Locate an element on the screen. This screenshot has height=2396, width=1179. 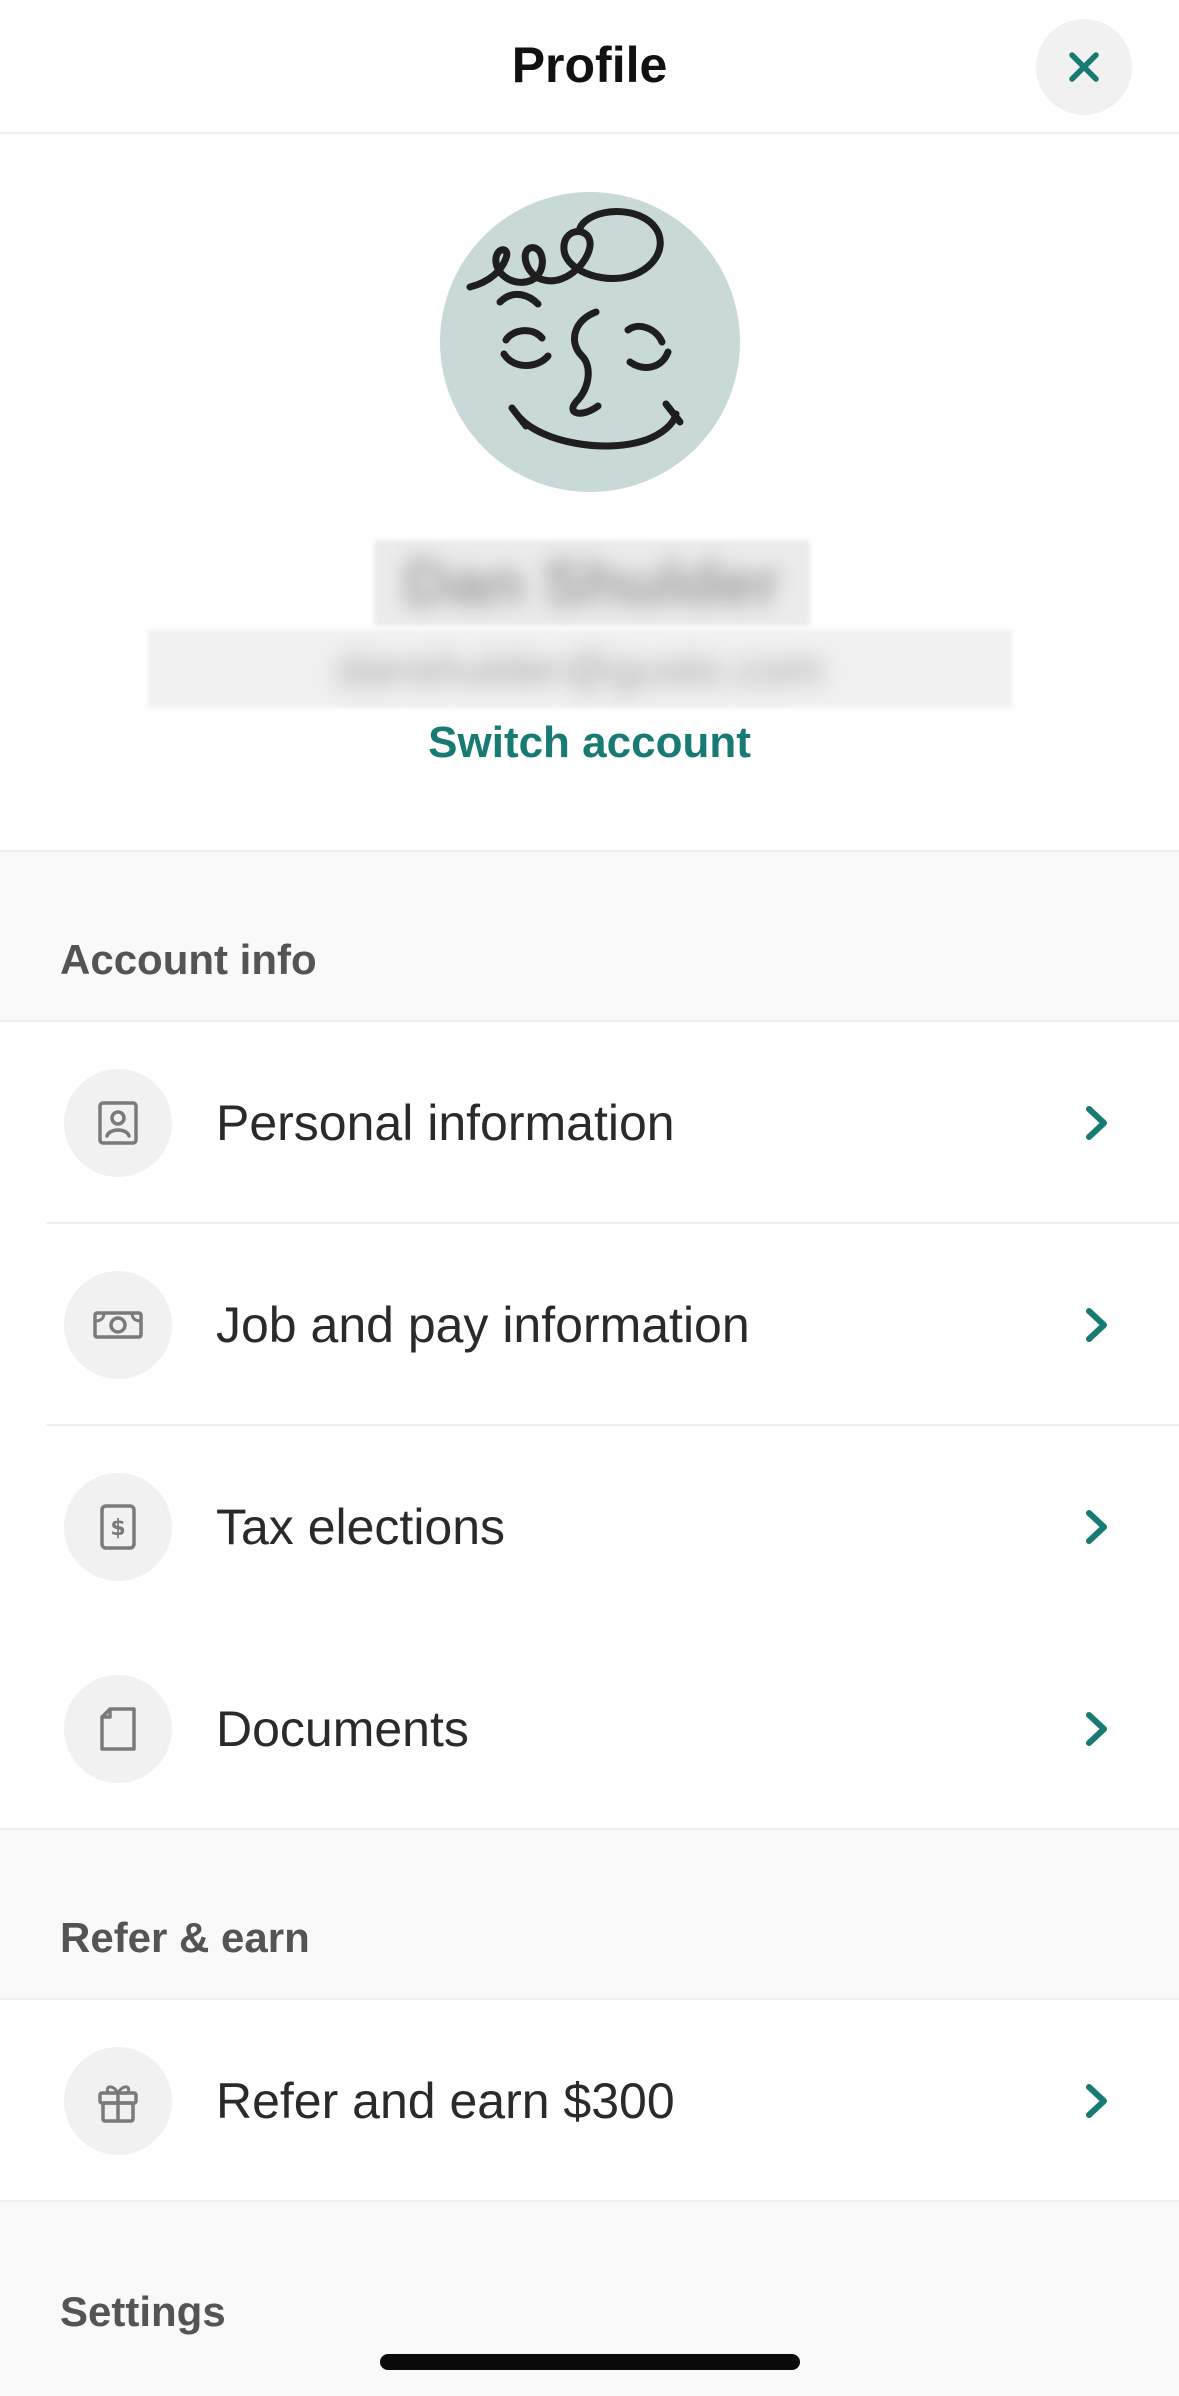
avatar is located at coordinates (590, 342).